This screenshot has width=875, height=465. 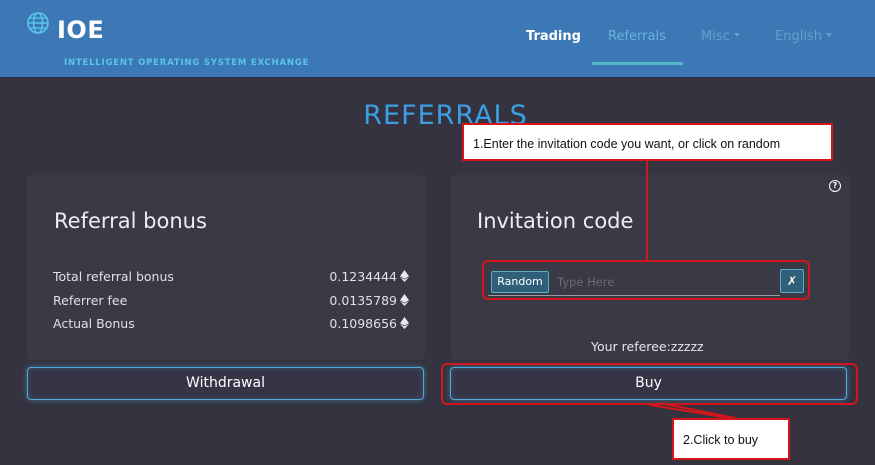 I want to click on globe-icon, so click(x=38, y=23).